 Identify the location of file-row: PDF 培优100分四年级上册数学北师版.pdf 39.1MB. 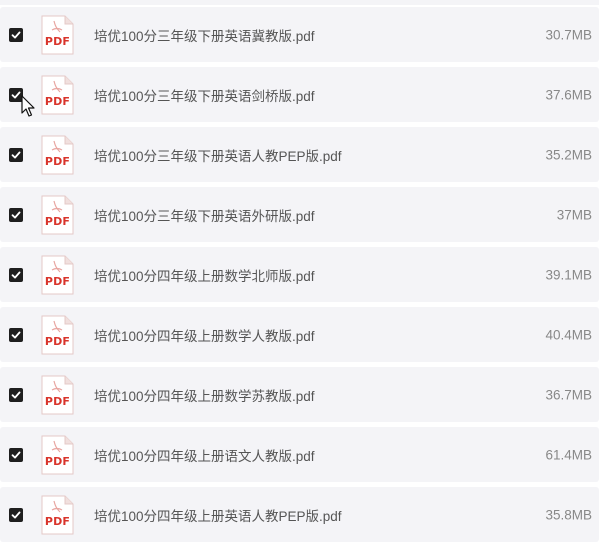
(299, 274).